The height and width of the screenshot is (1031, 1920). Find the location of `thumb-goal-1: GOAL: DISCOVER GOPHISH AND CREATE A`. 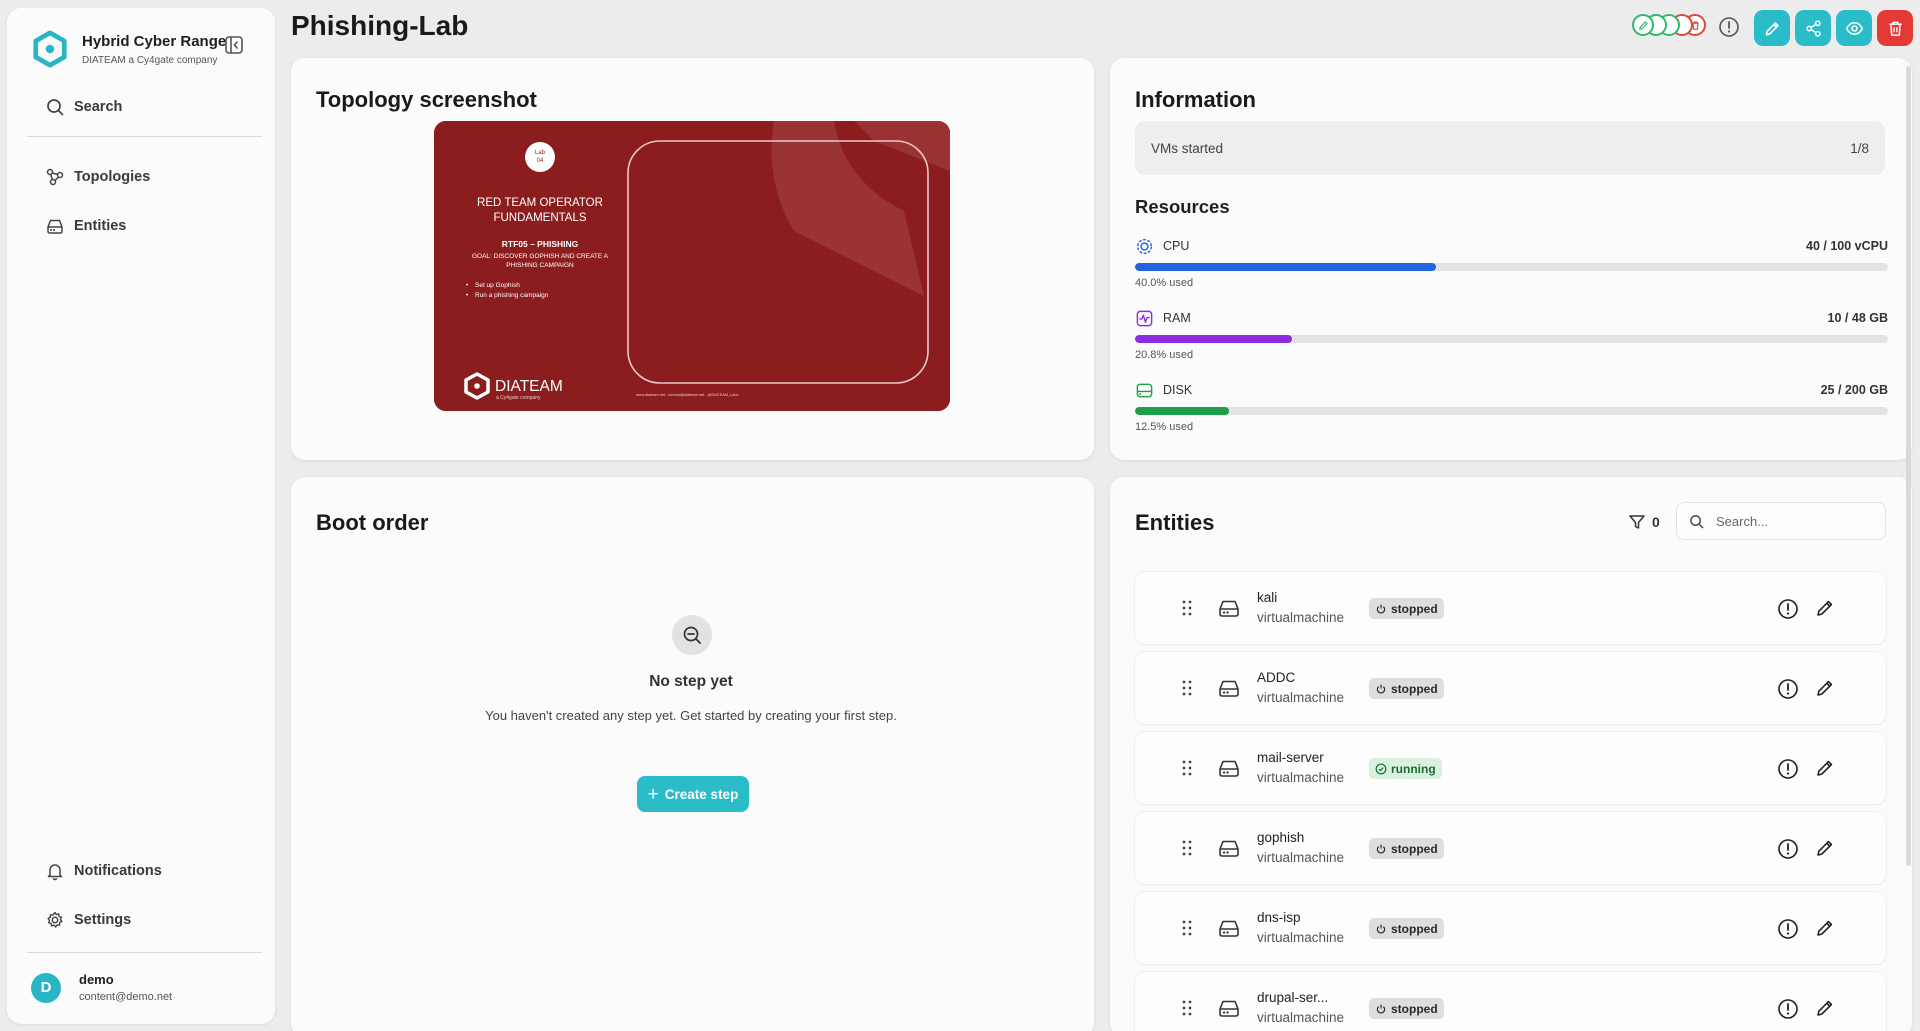

thumb-goal-1: GOAL: DISCOVER GOPHISH AND CREATE A is located at coordinates (540, 256).